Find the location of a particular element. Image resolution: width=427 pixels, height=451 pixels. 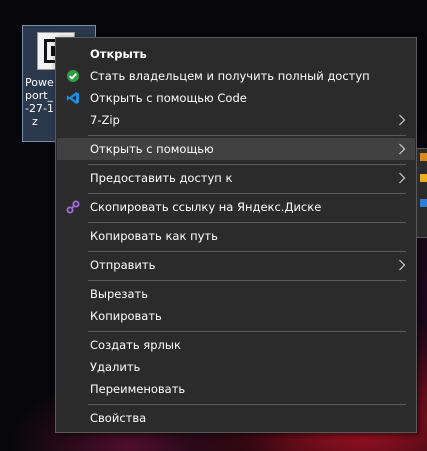

menu-item-copy-yandex-link: Скопировать ссылку на Яндекс.Диске is located at coordinates (236, 207).